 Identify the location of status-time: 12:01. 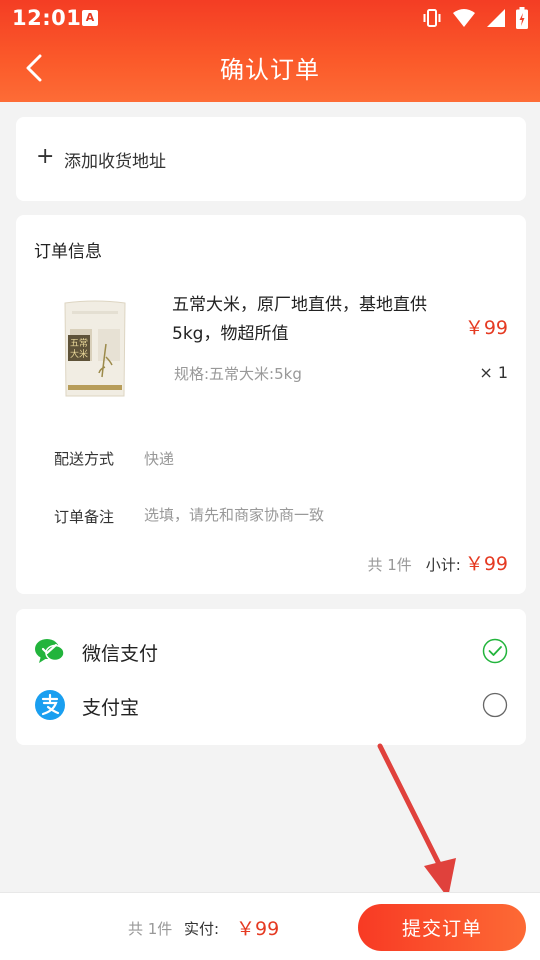
(47, 18).